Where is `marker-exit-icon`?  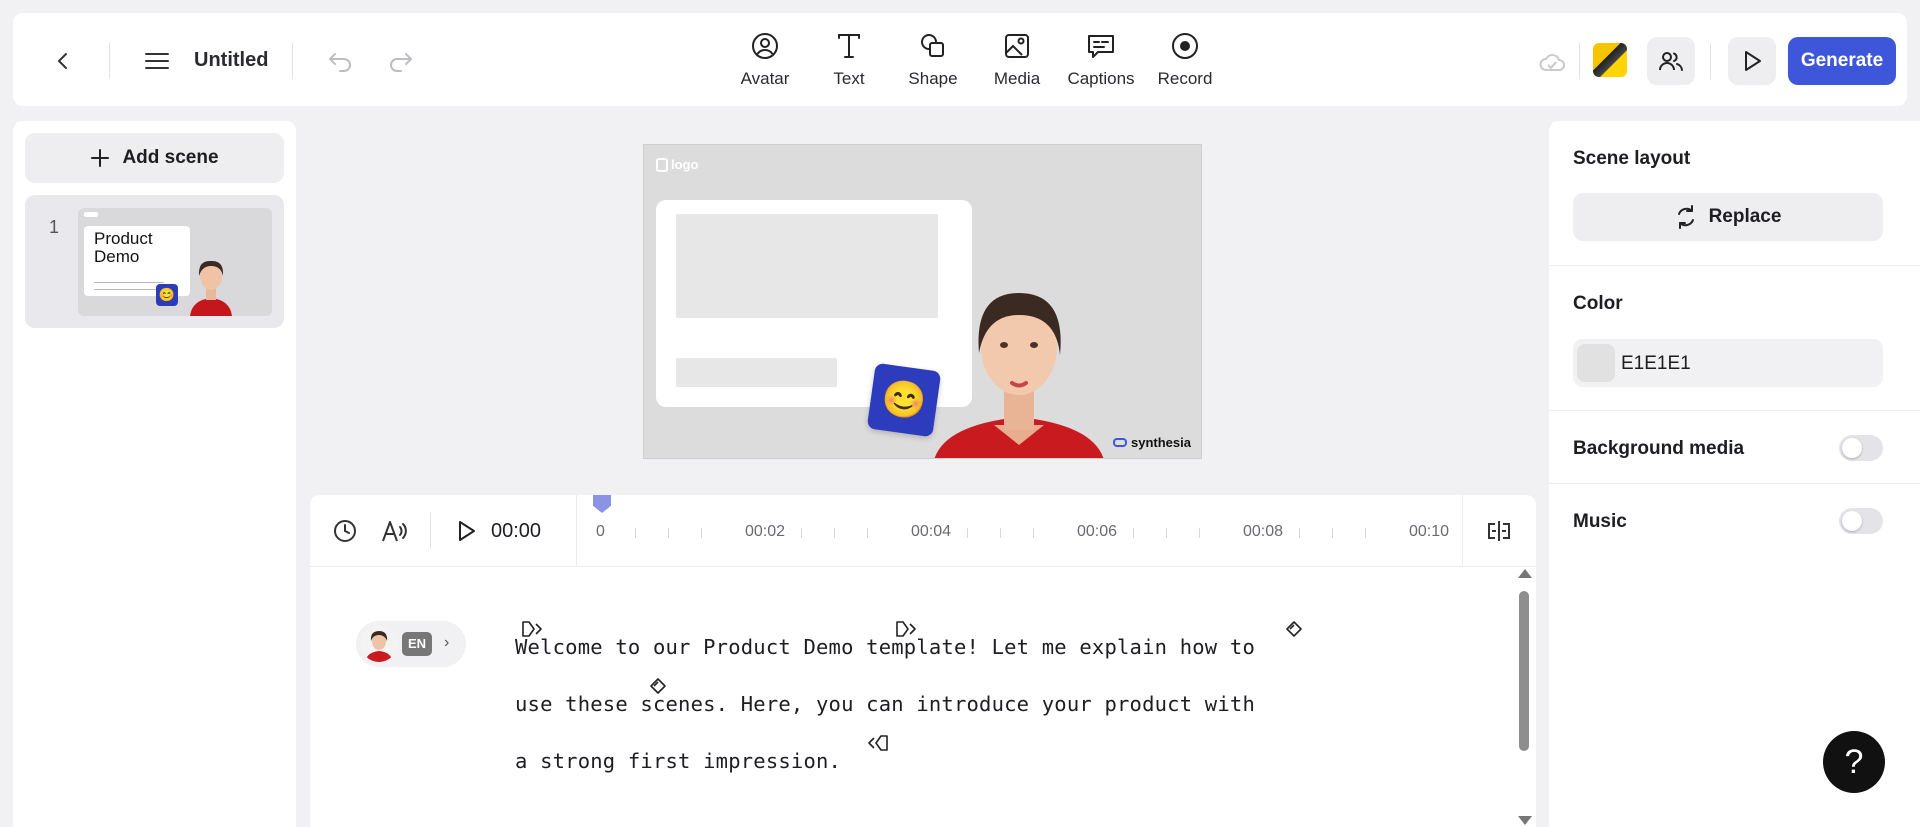 marker-exit-icon is located at coordinates (877, 742).